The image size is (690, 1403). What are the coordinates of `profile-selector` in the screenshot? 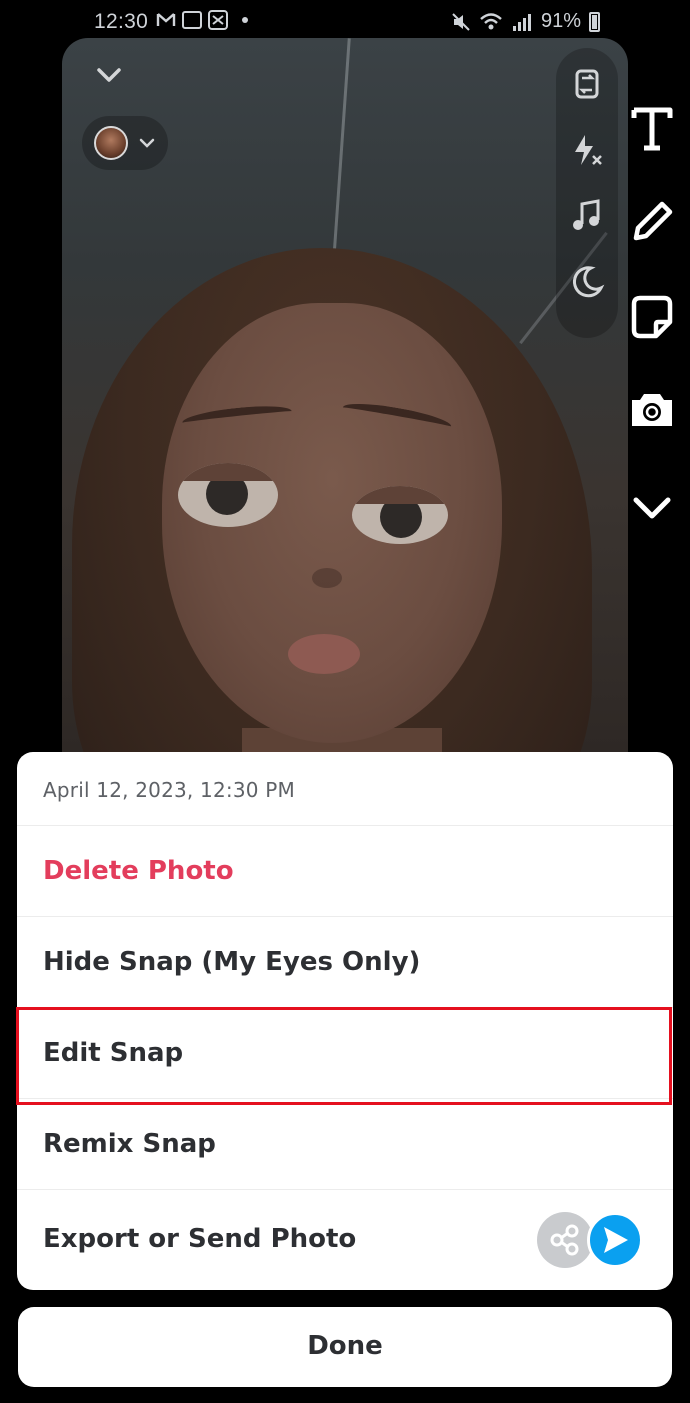 It's located at (125, 143).